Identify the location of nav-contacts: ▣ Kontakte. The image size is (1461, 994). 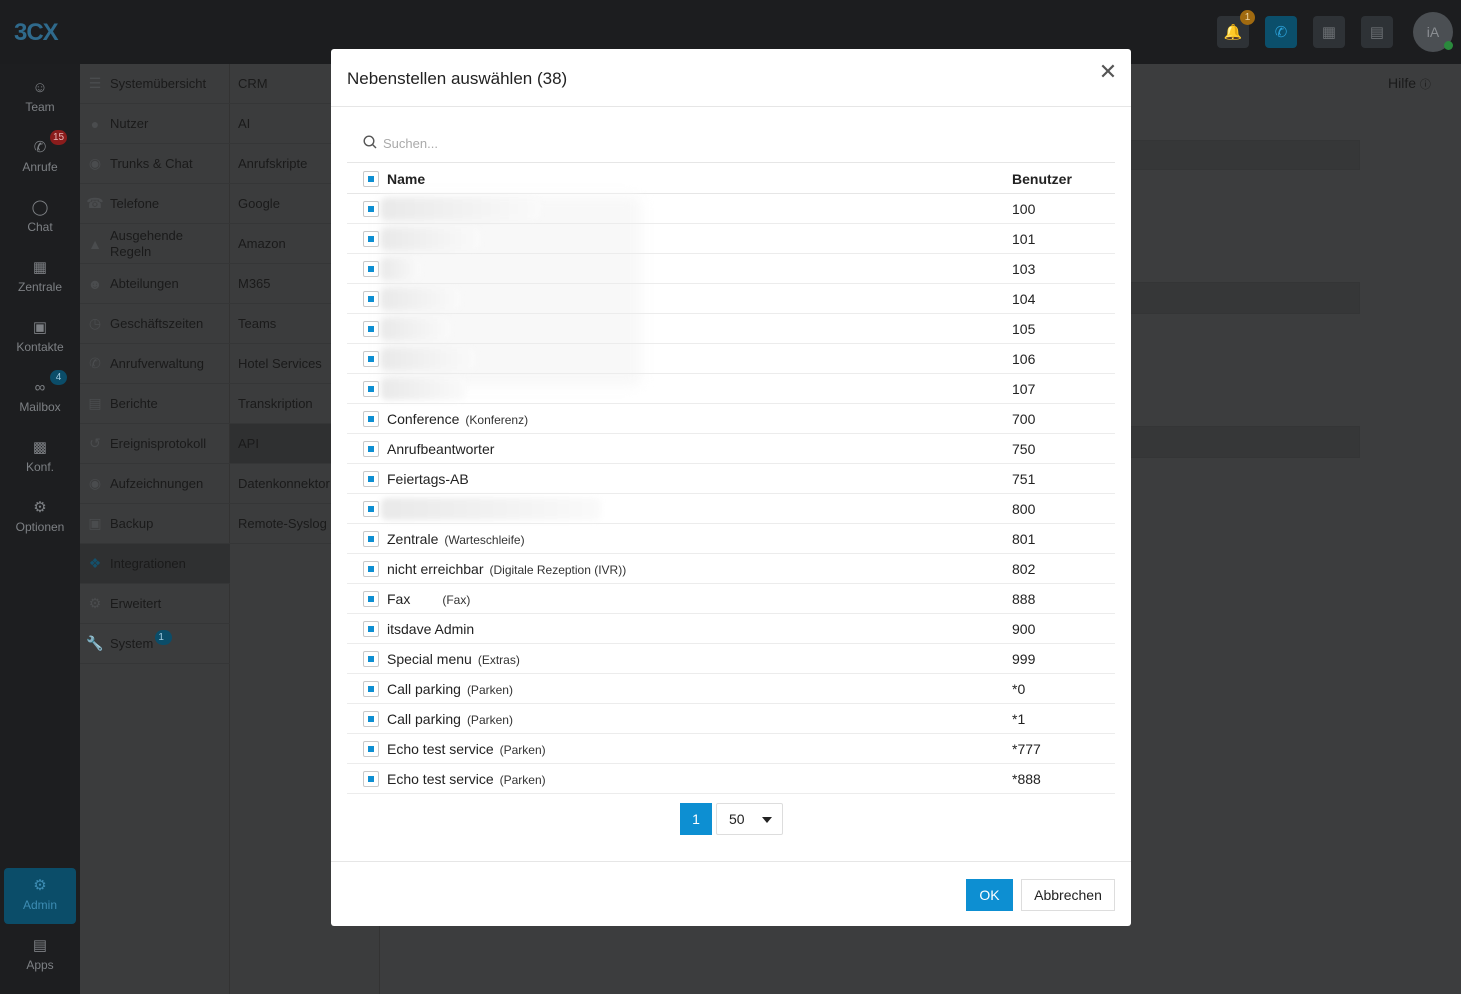
(40, 338).